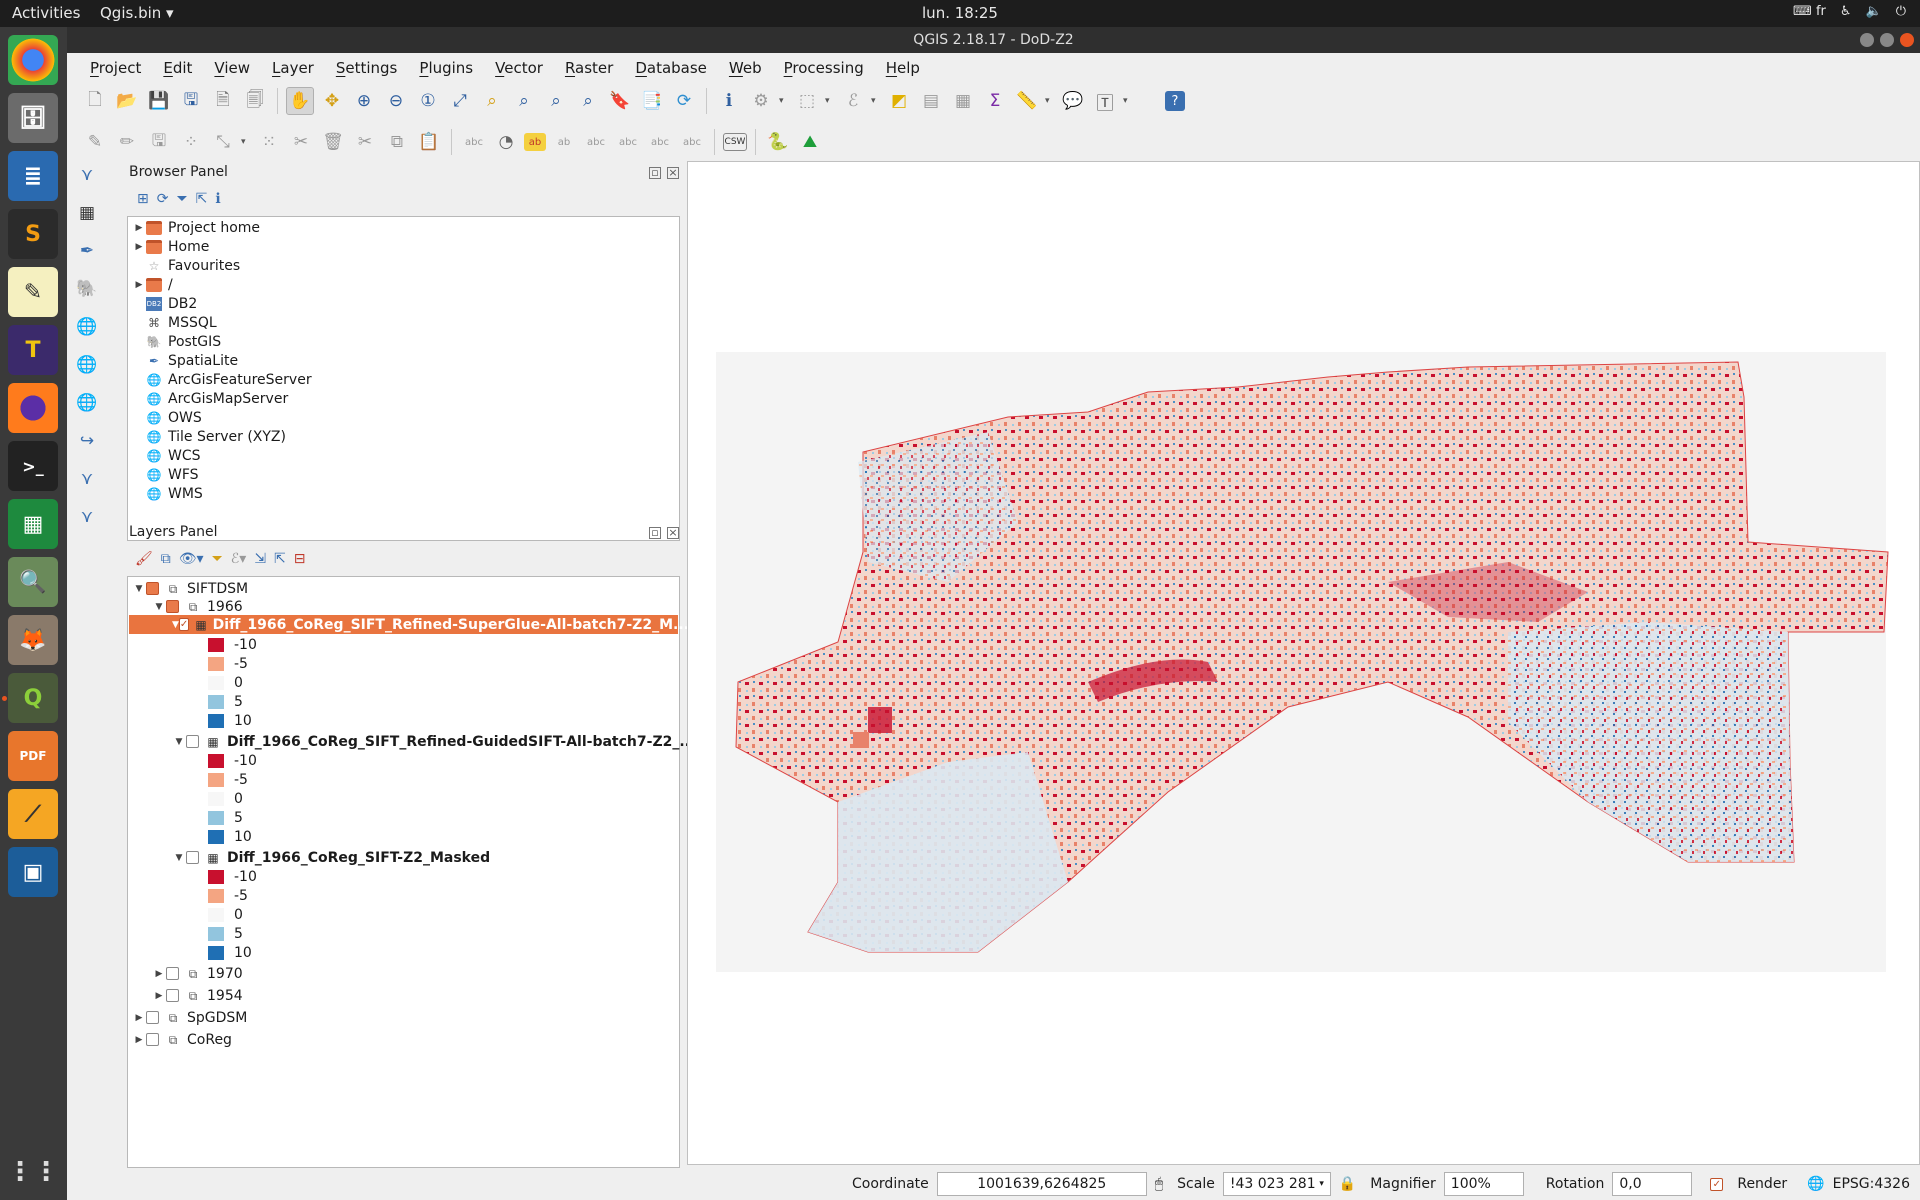 The height and width of the screenshot is (1200, 1920). I want to click on magnifier-spinbox: 100%, so click(1483, 1184).